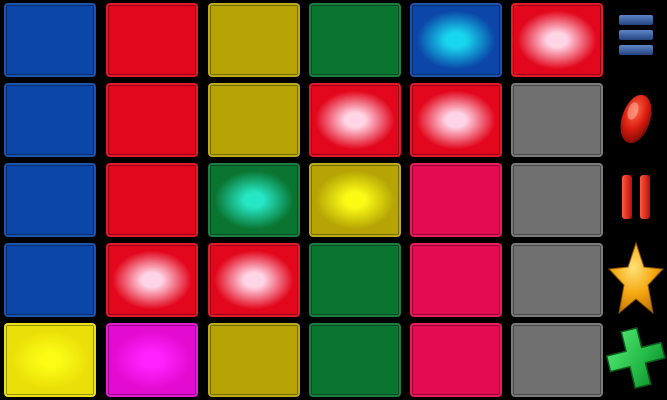 The image size is (667, 400). Describe the element at coordinates (50, 360) in the screenshot. I see `pad-r5-c1` at that location.